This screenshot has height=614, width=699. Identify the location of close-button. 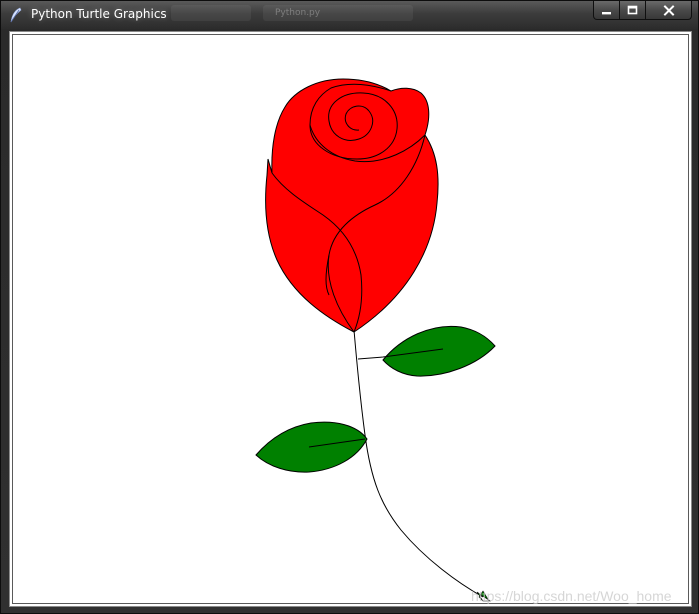
(669, 10).